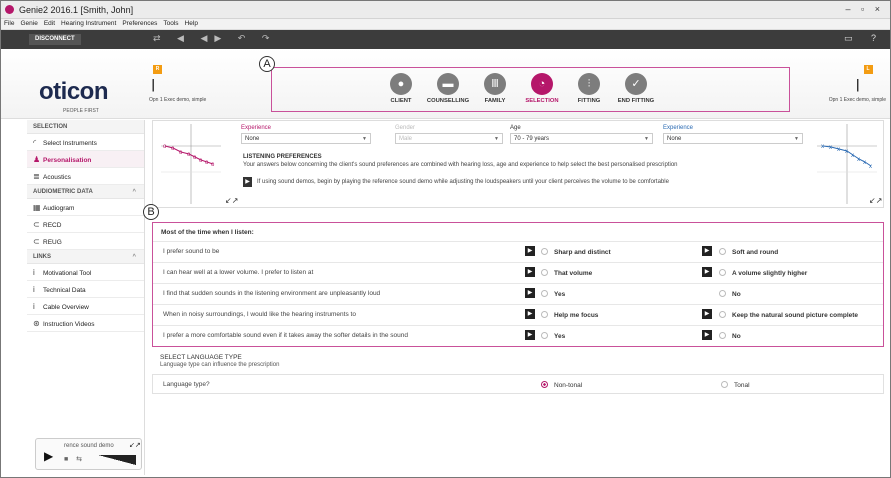  I want to click on option-label: Non-tonal, so click(568, 385).